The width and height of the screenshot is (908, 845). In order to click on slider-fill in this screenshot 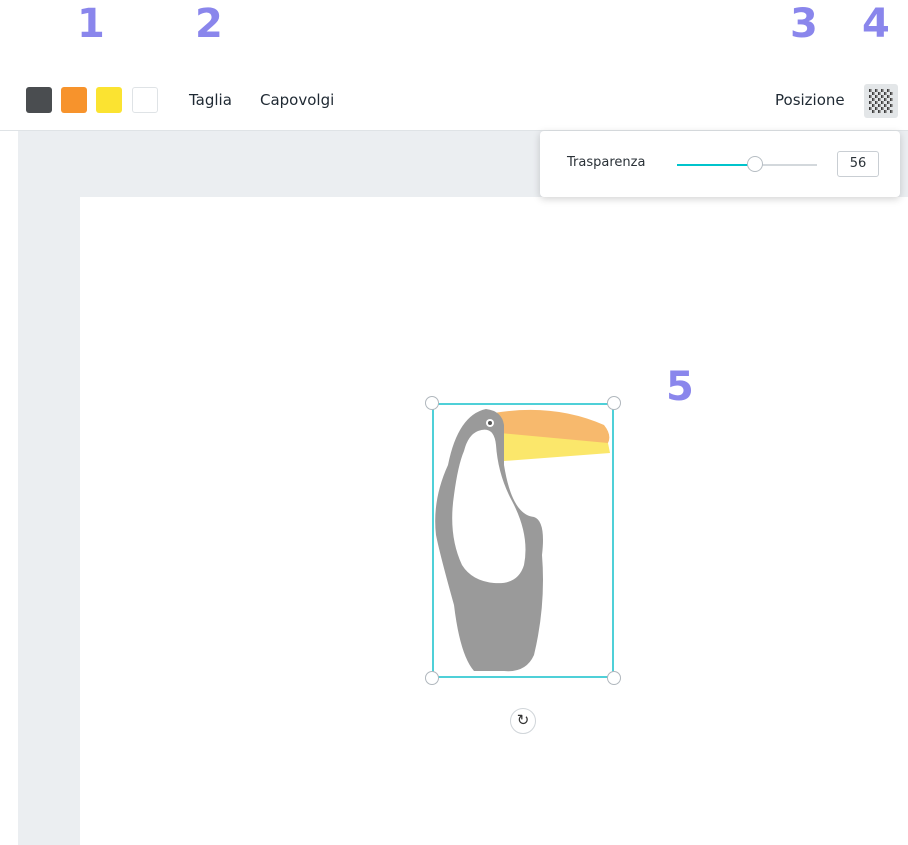, I will do `click(716, 165)`.